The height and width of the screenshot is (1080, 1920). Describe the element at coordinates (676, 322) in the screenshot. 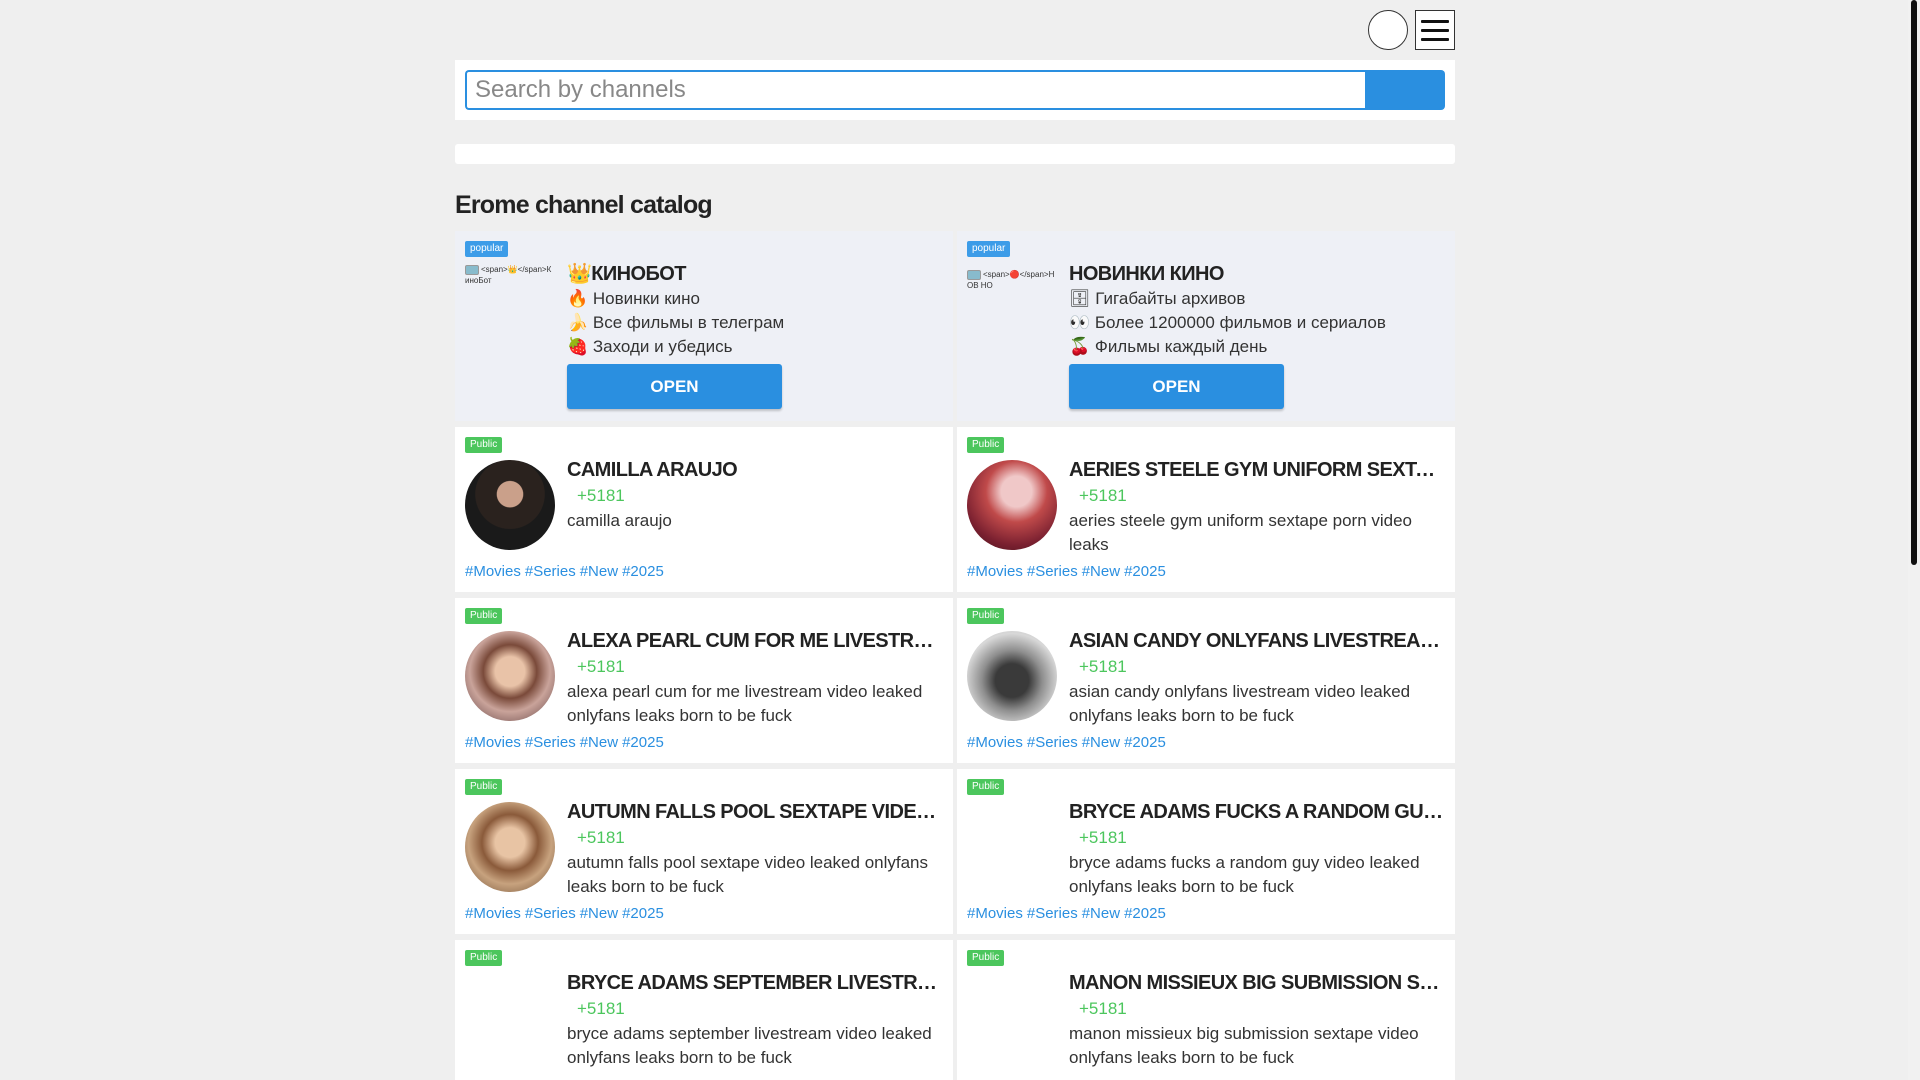

I see `promo-line: 🍌 Все фильмы в телеграм` at that location.